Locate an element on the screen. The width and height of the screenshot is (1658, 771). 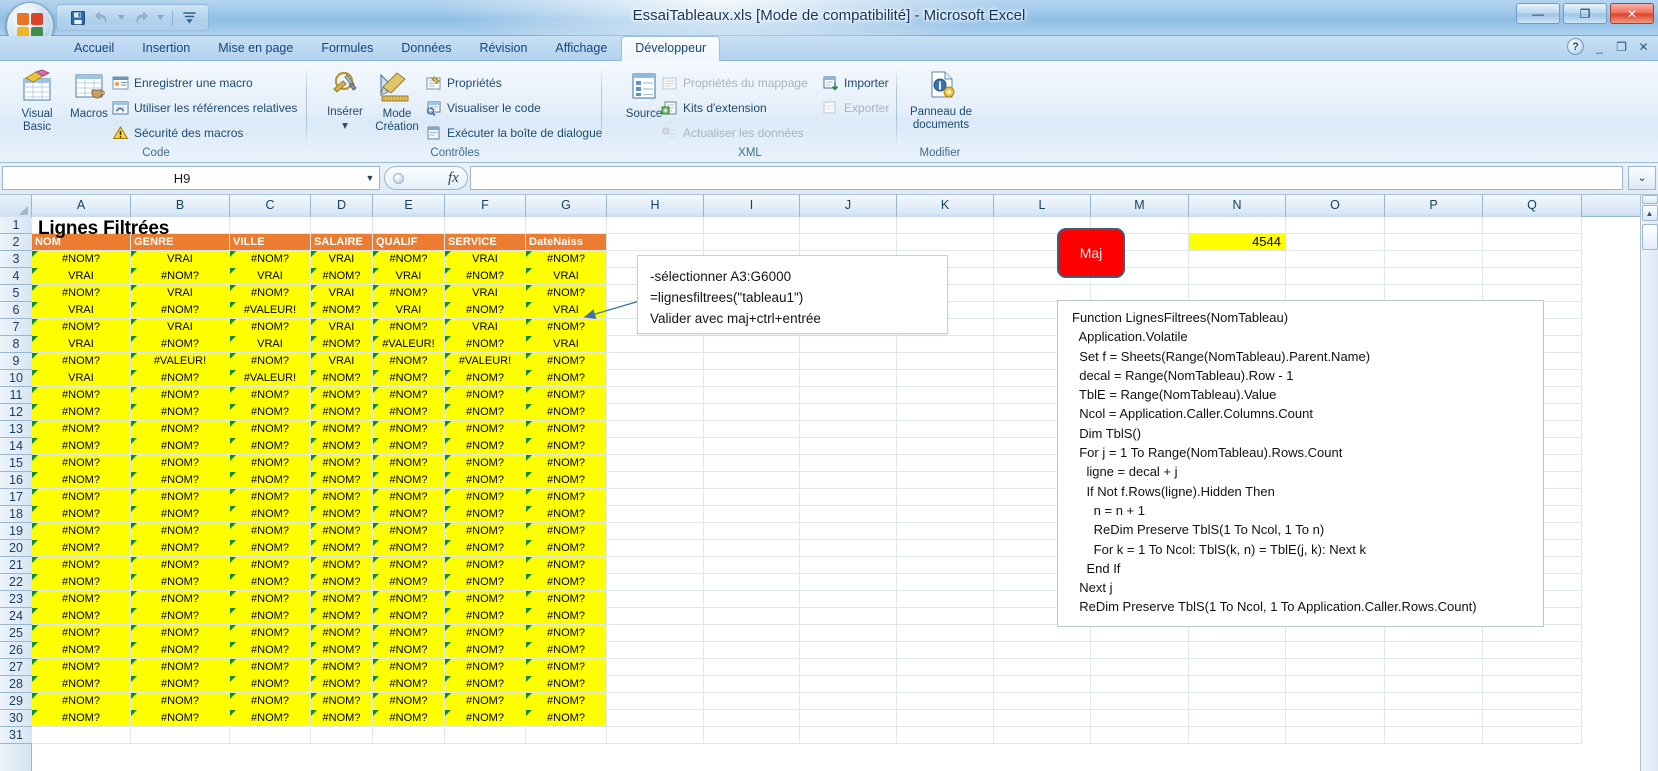
help-icon: ? is located at coordinates (1575, 46).